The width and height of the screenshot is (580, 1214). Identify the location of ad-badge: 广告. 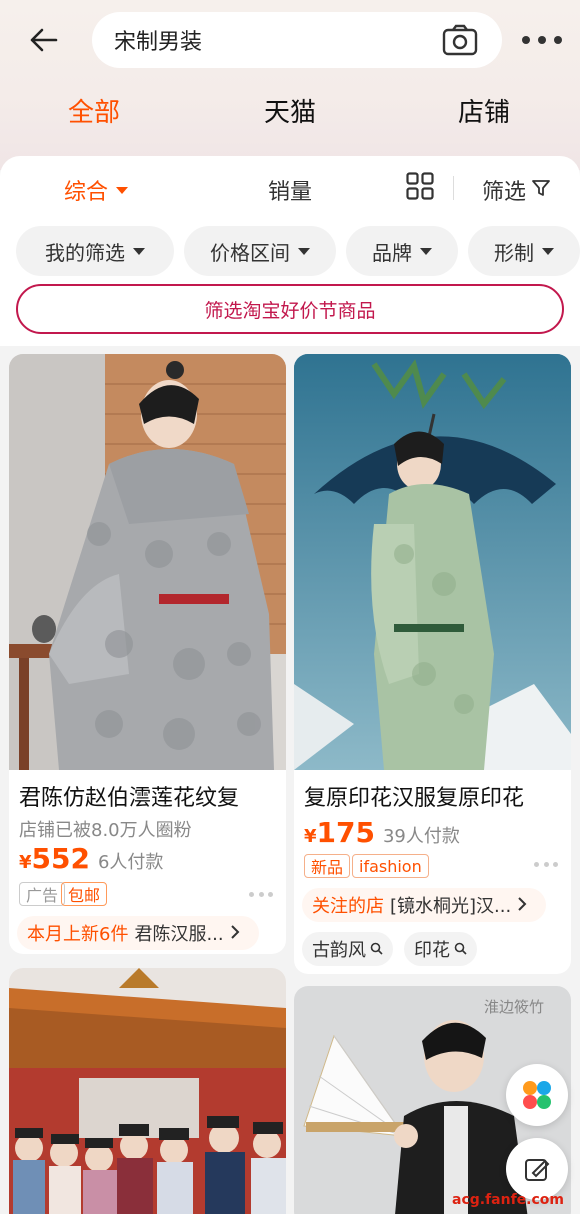
(42, 894).